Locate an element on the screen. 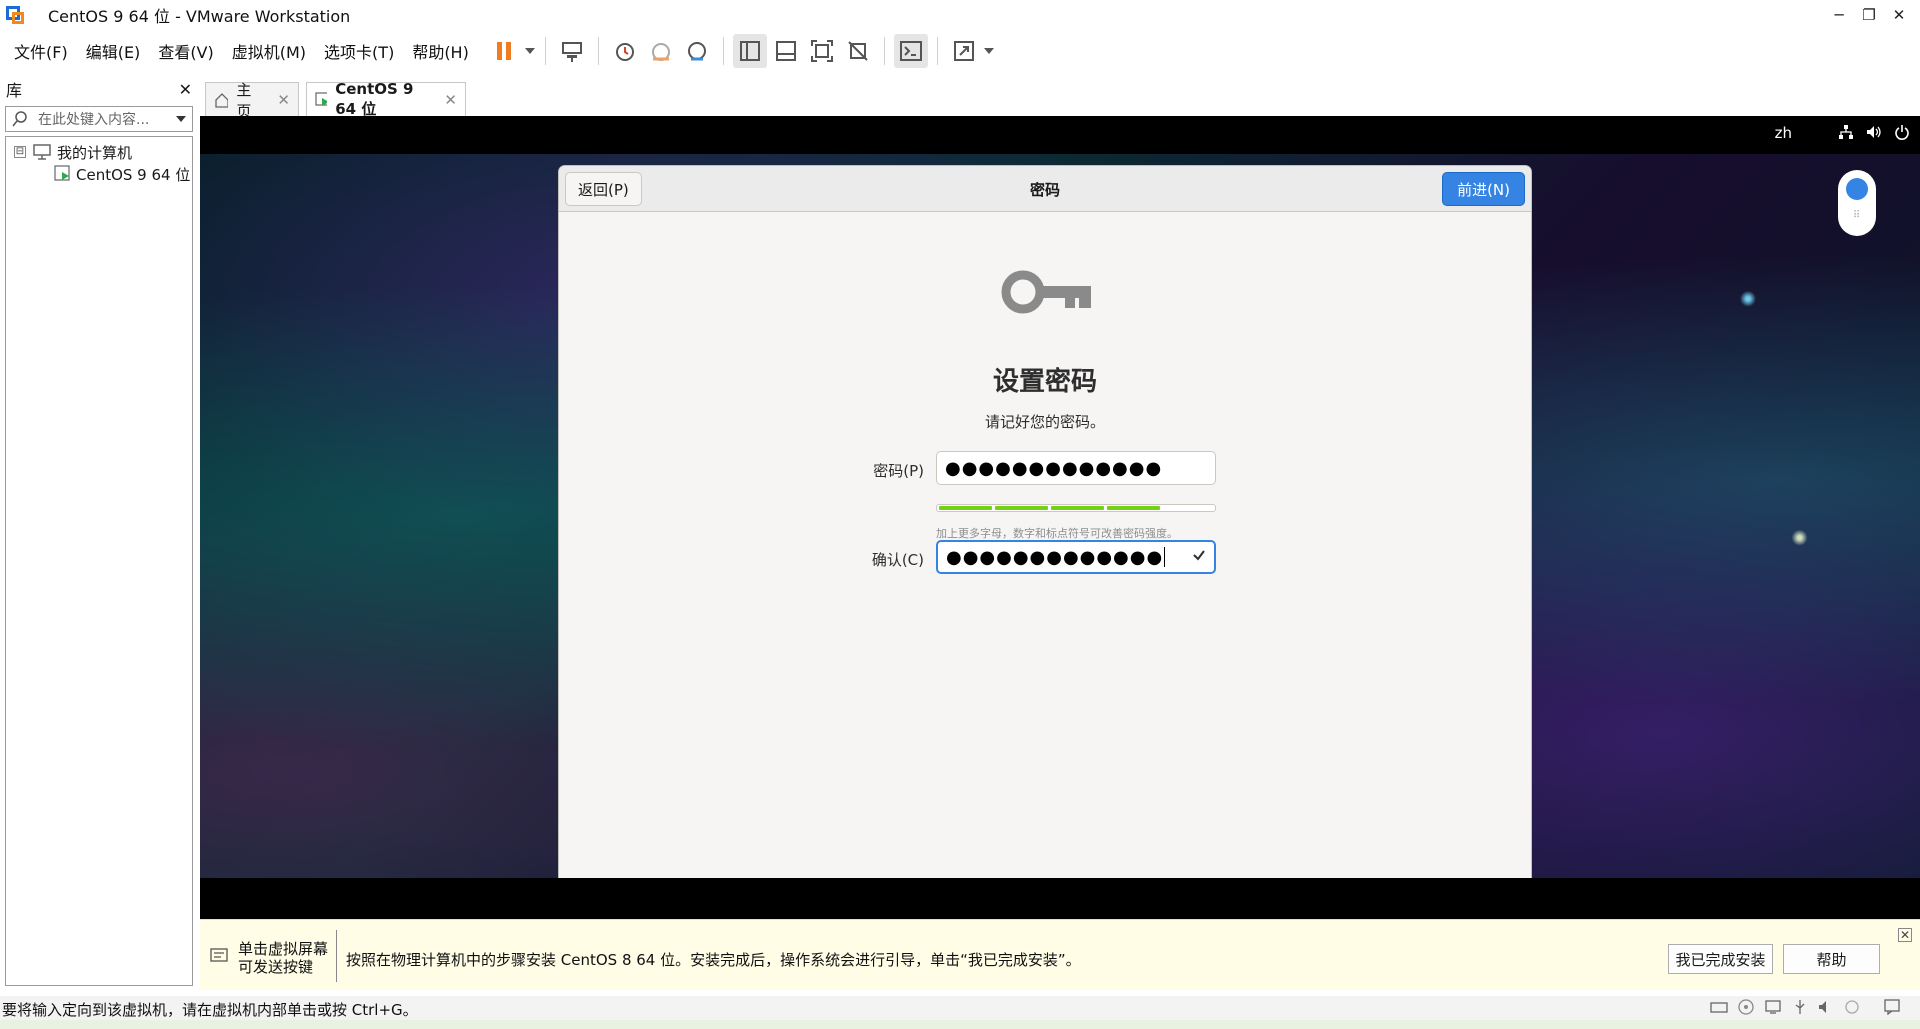 The height and width of the screenshot is (1029, 1920). menu-help: 帮助(H) is located at coordinates (440, 51).